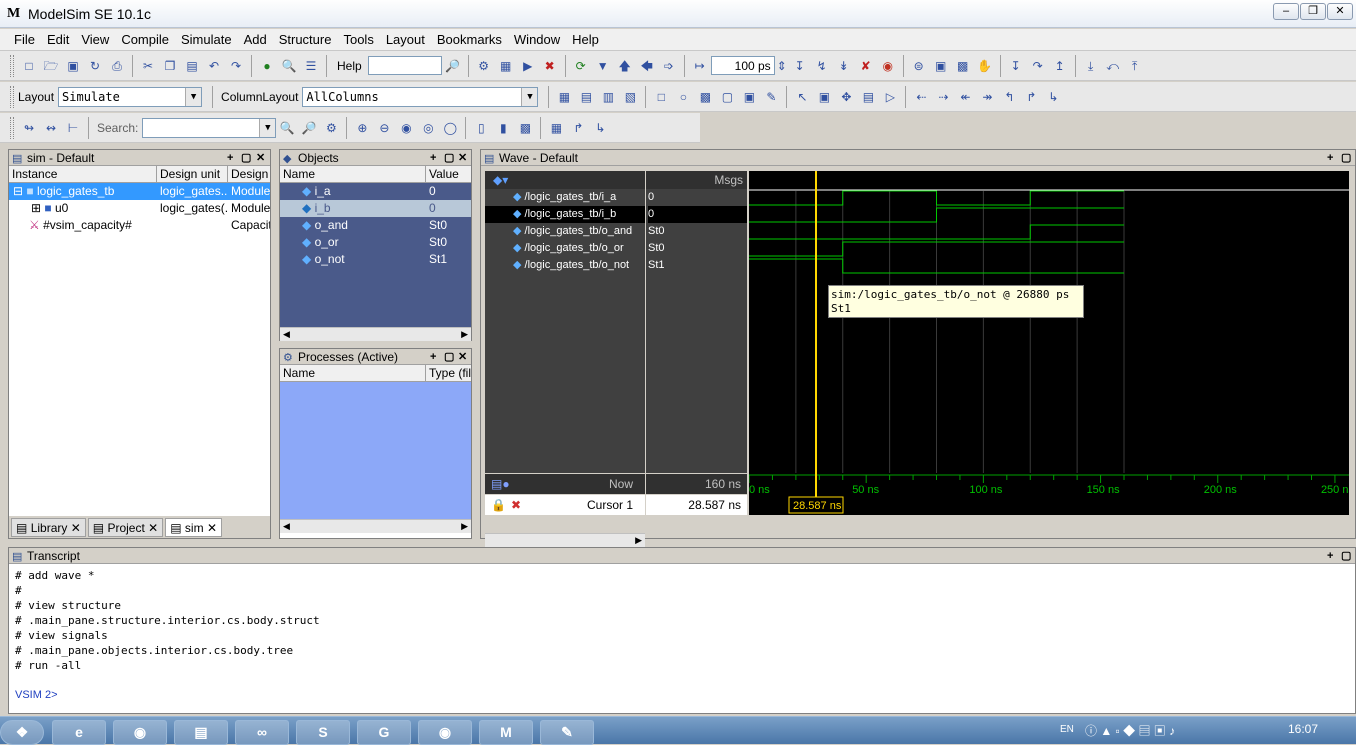 This screenshot has width=1356, height=745. I want to click on wave-rise-icon: ↱, so click(578, 128).